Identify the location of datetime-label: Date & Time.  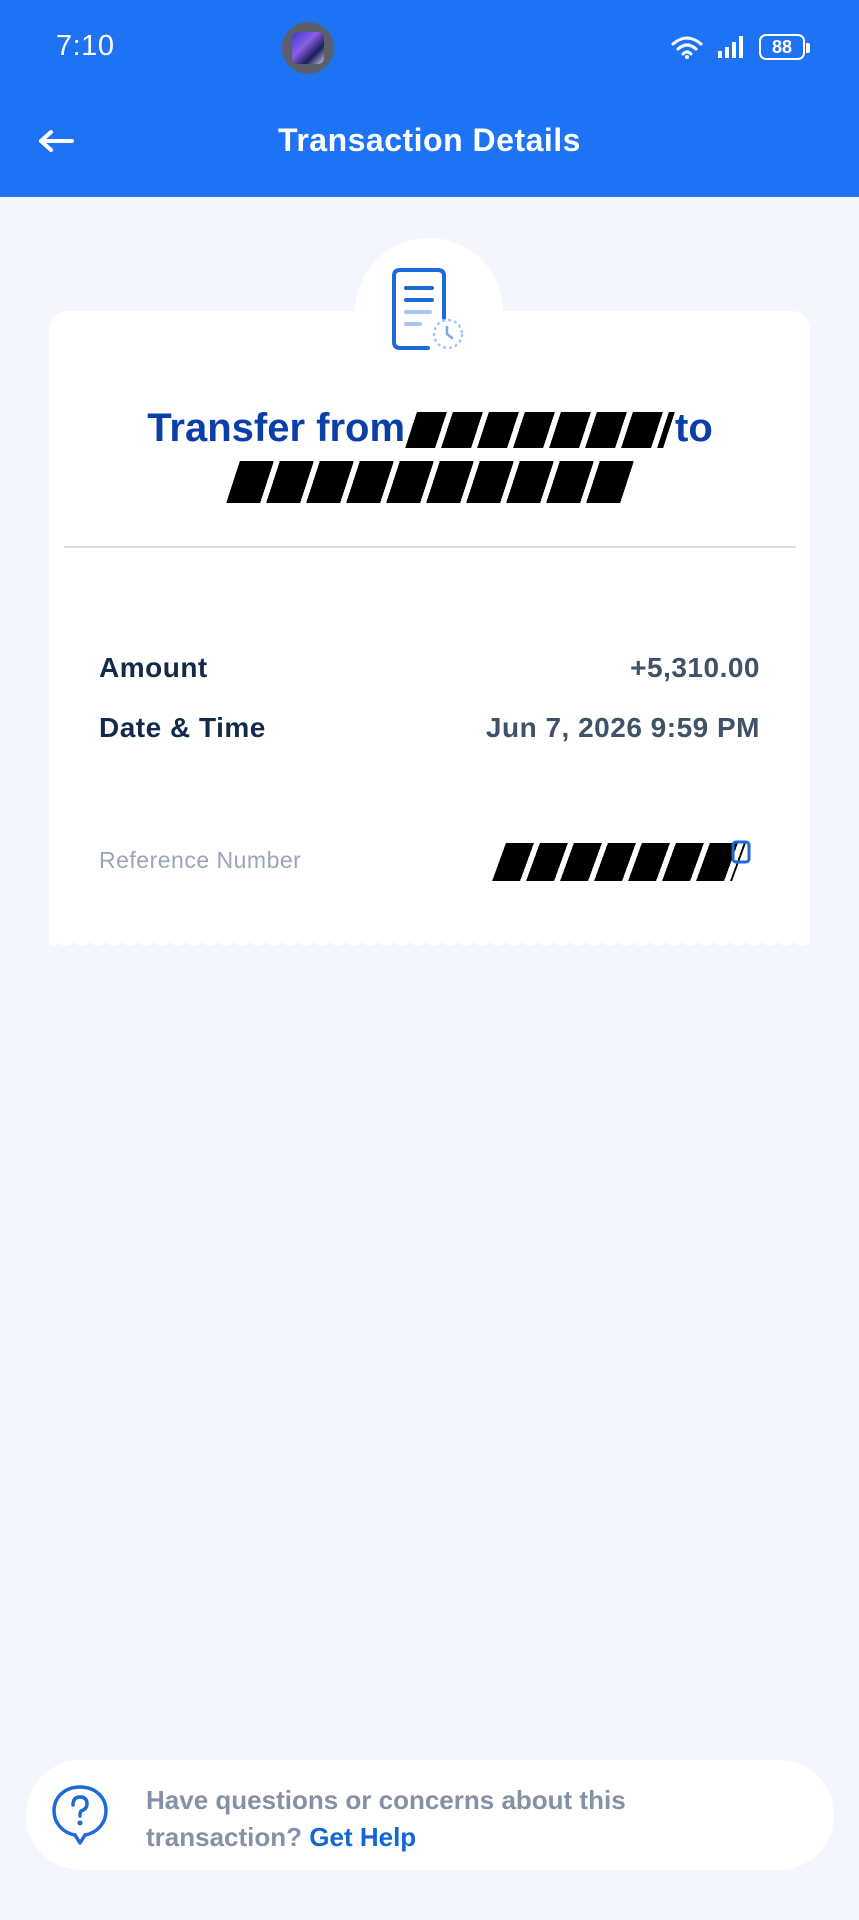
(182, 727).